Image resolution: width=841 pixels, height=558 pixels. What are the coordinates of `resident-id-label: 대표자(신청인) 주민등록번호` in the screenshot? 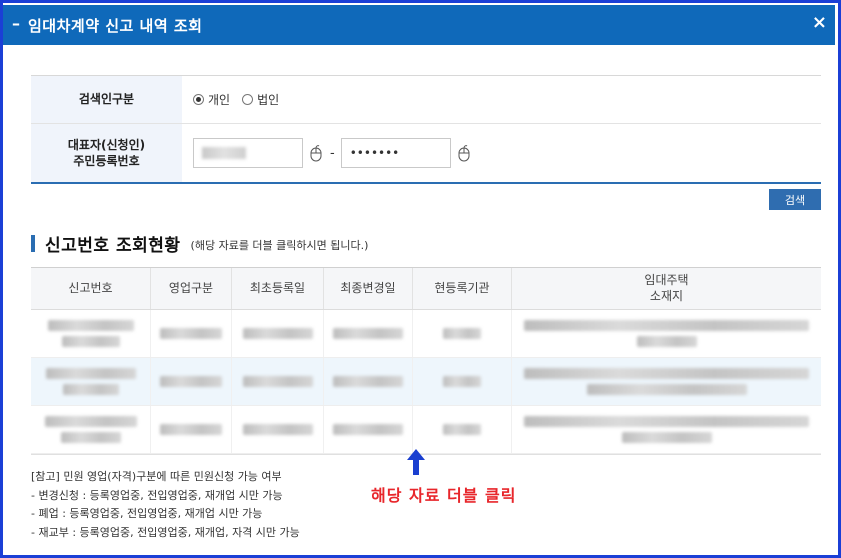 It's located at (106, 153).